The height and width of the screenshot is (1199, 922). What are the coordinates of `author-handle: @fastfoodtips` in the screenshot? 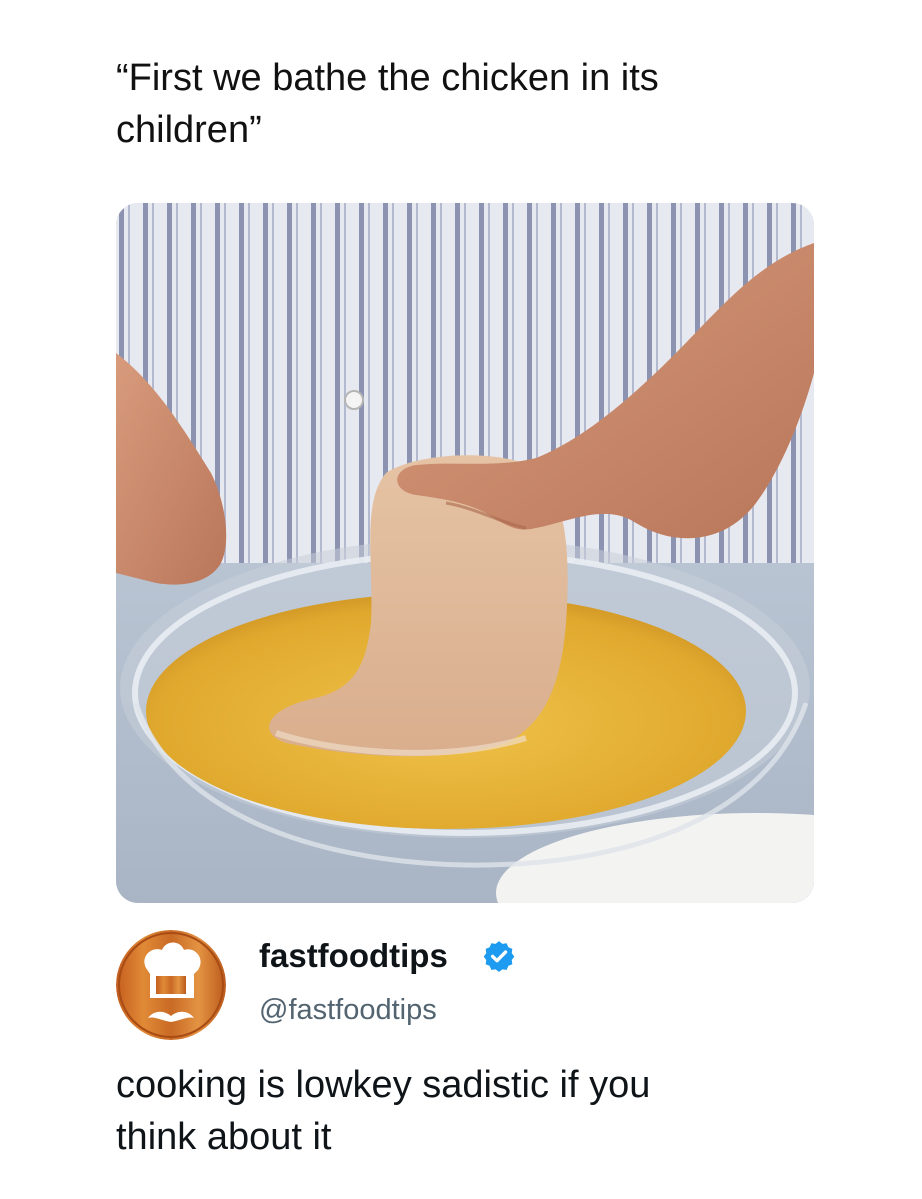 It's located at (348, 1010).